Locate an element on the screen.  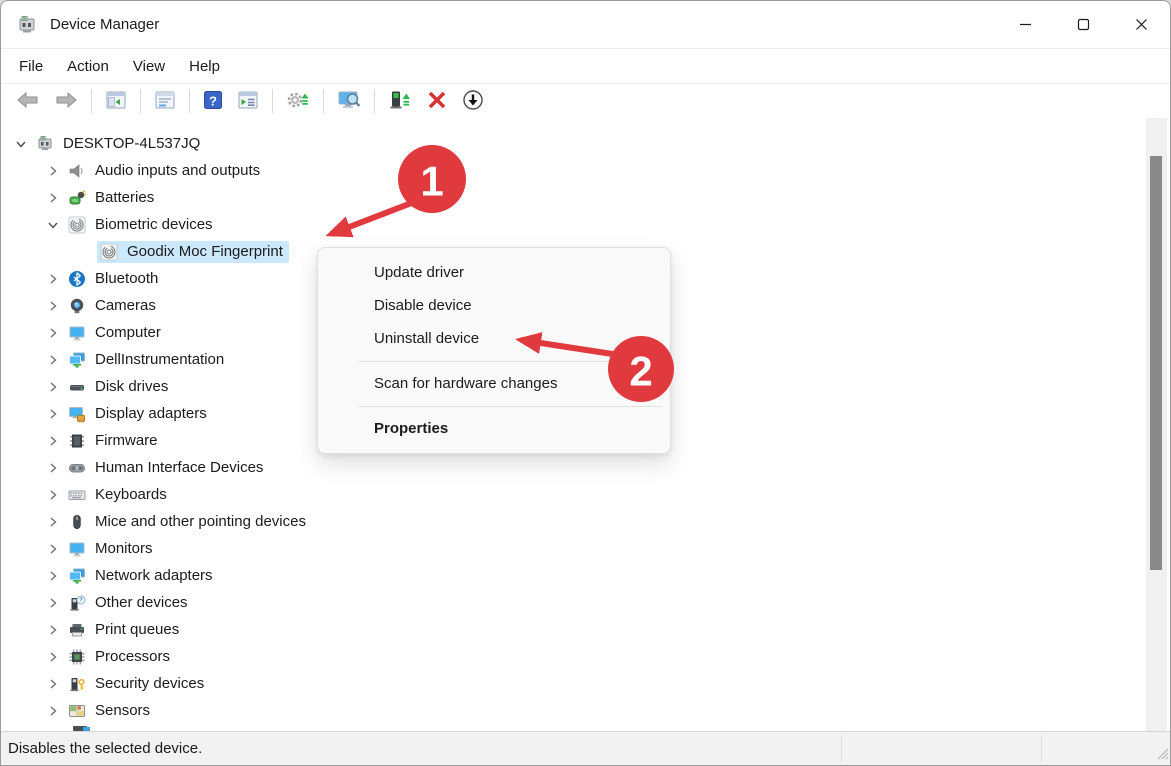
tree-item-label: Goodix Moc Fingerprint is located at coordinates (205, 251).